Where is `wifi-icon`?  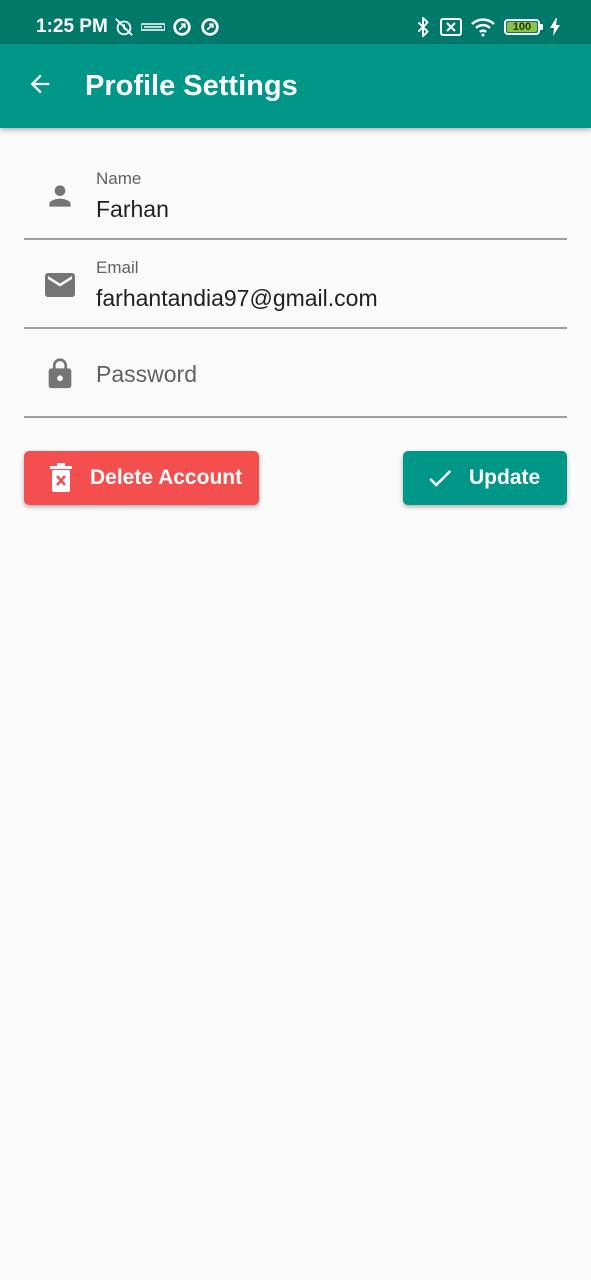
wifi-icon is located at coordinates (483, 27).